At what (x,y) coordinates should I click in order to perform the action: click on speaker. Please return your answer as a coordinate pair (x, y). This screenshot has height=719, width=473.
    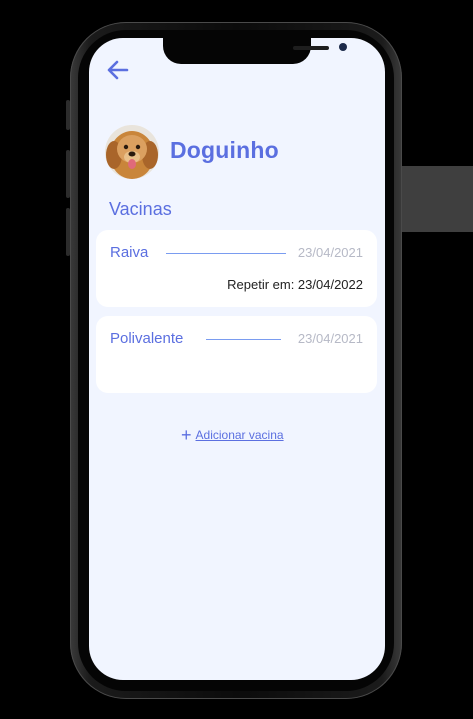
    Looking at the image, I should click on (311, 48).